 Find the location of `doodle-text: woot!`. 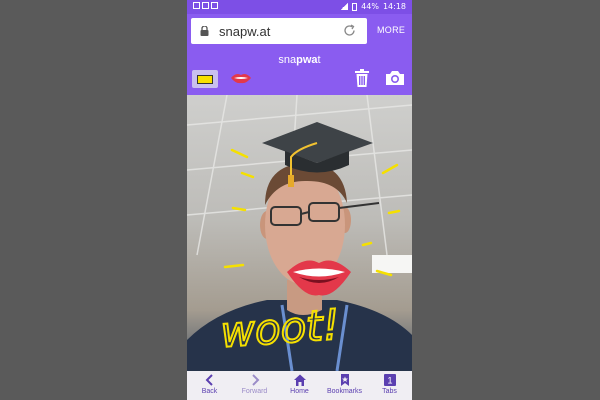

doodle-text: woot! is located at coordinates (280, 328).